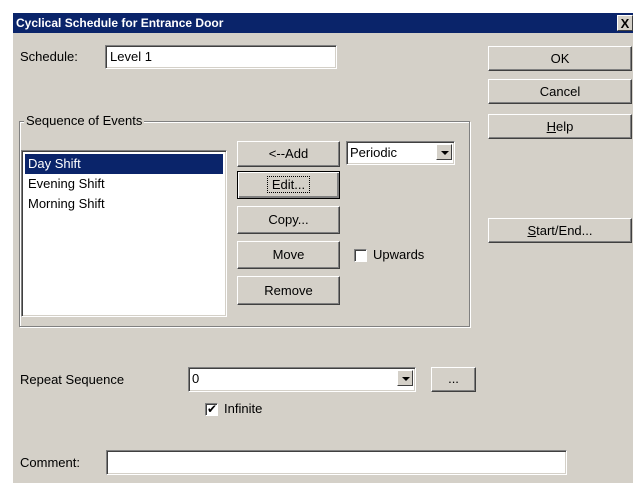 This screenshot has height=483, width=633. I want to click on move-event-button: Move, so click(288, 255).